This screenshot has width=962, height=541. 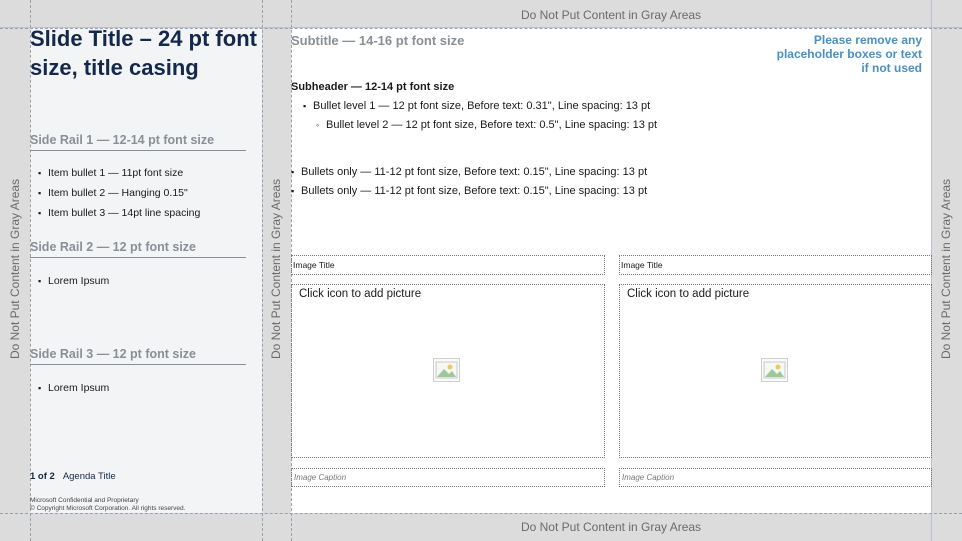 What do you see at coordinates (775, 265) in the screenshot?
I see `image-title-box-2: Image Title` at bounding box center [775, 265].